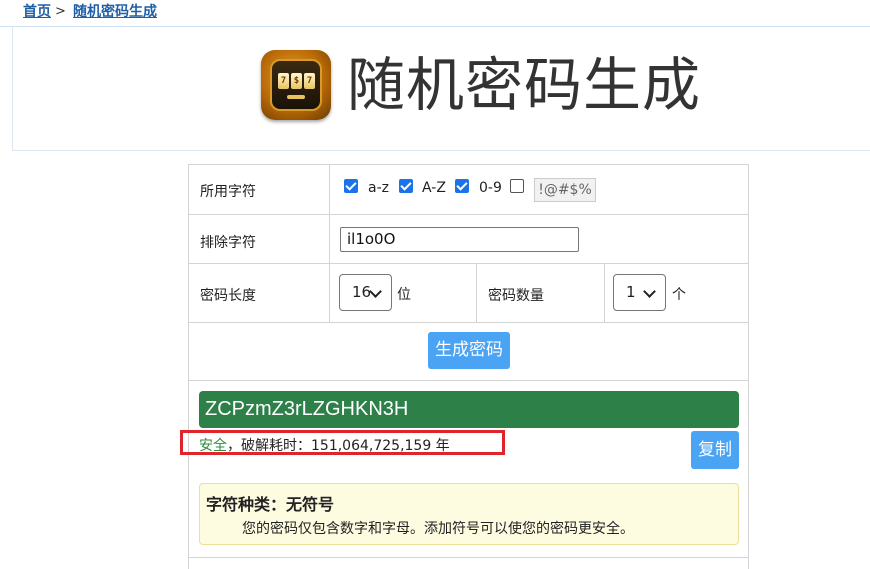 This screenshot has width=870, height=569. I want to click on breadcrumb-home-link: 首页, so click(37, 12).